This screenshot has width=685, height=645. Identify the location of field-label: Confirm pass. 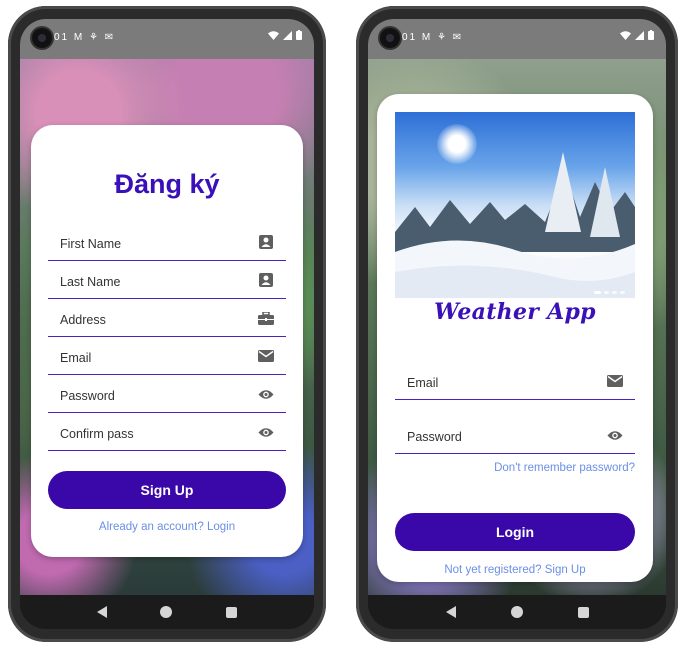
(97, 434).